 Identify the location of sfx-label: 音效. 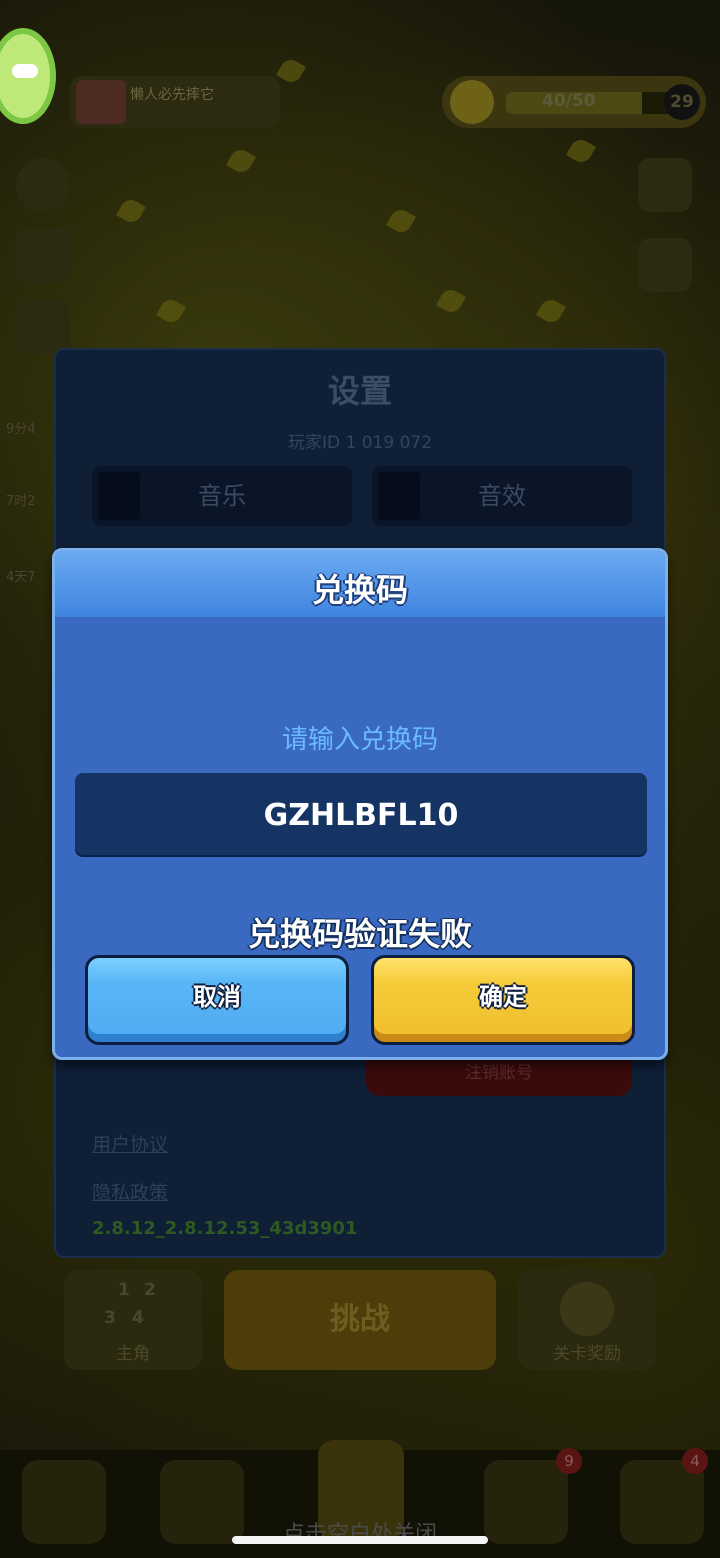
(502, 496).